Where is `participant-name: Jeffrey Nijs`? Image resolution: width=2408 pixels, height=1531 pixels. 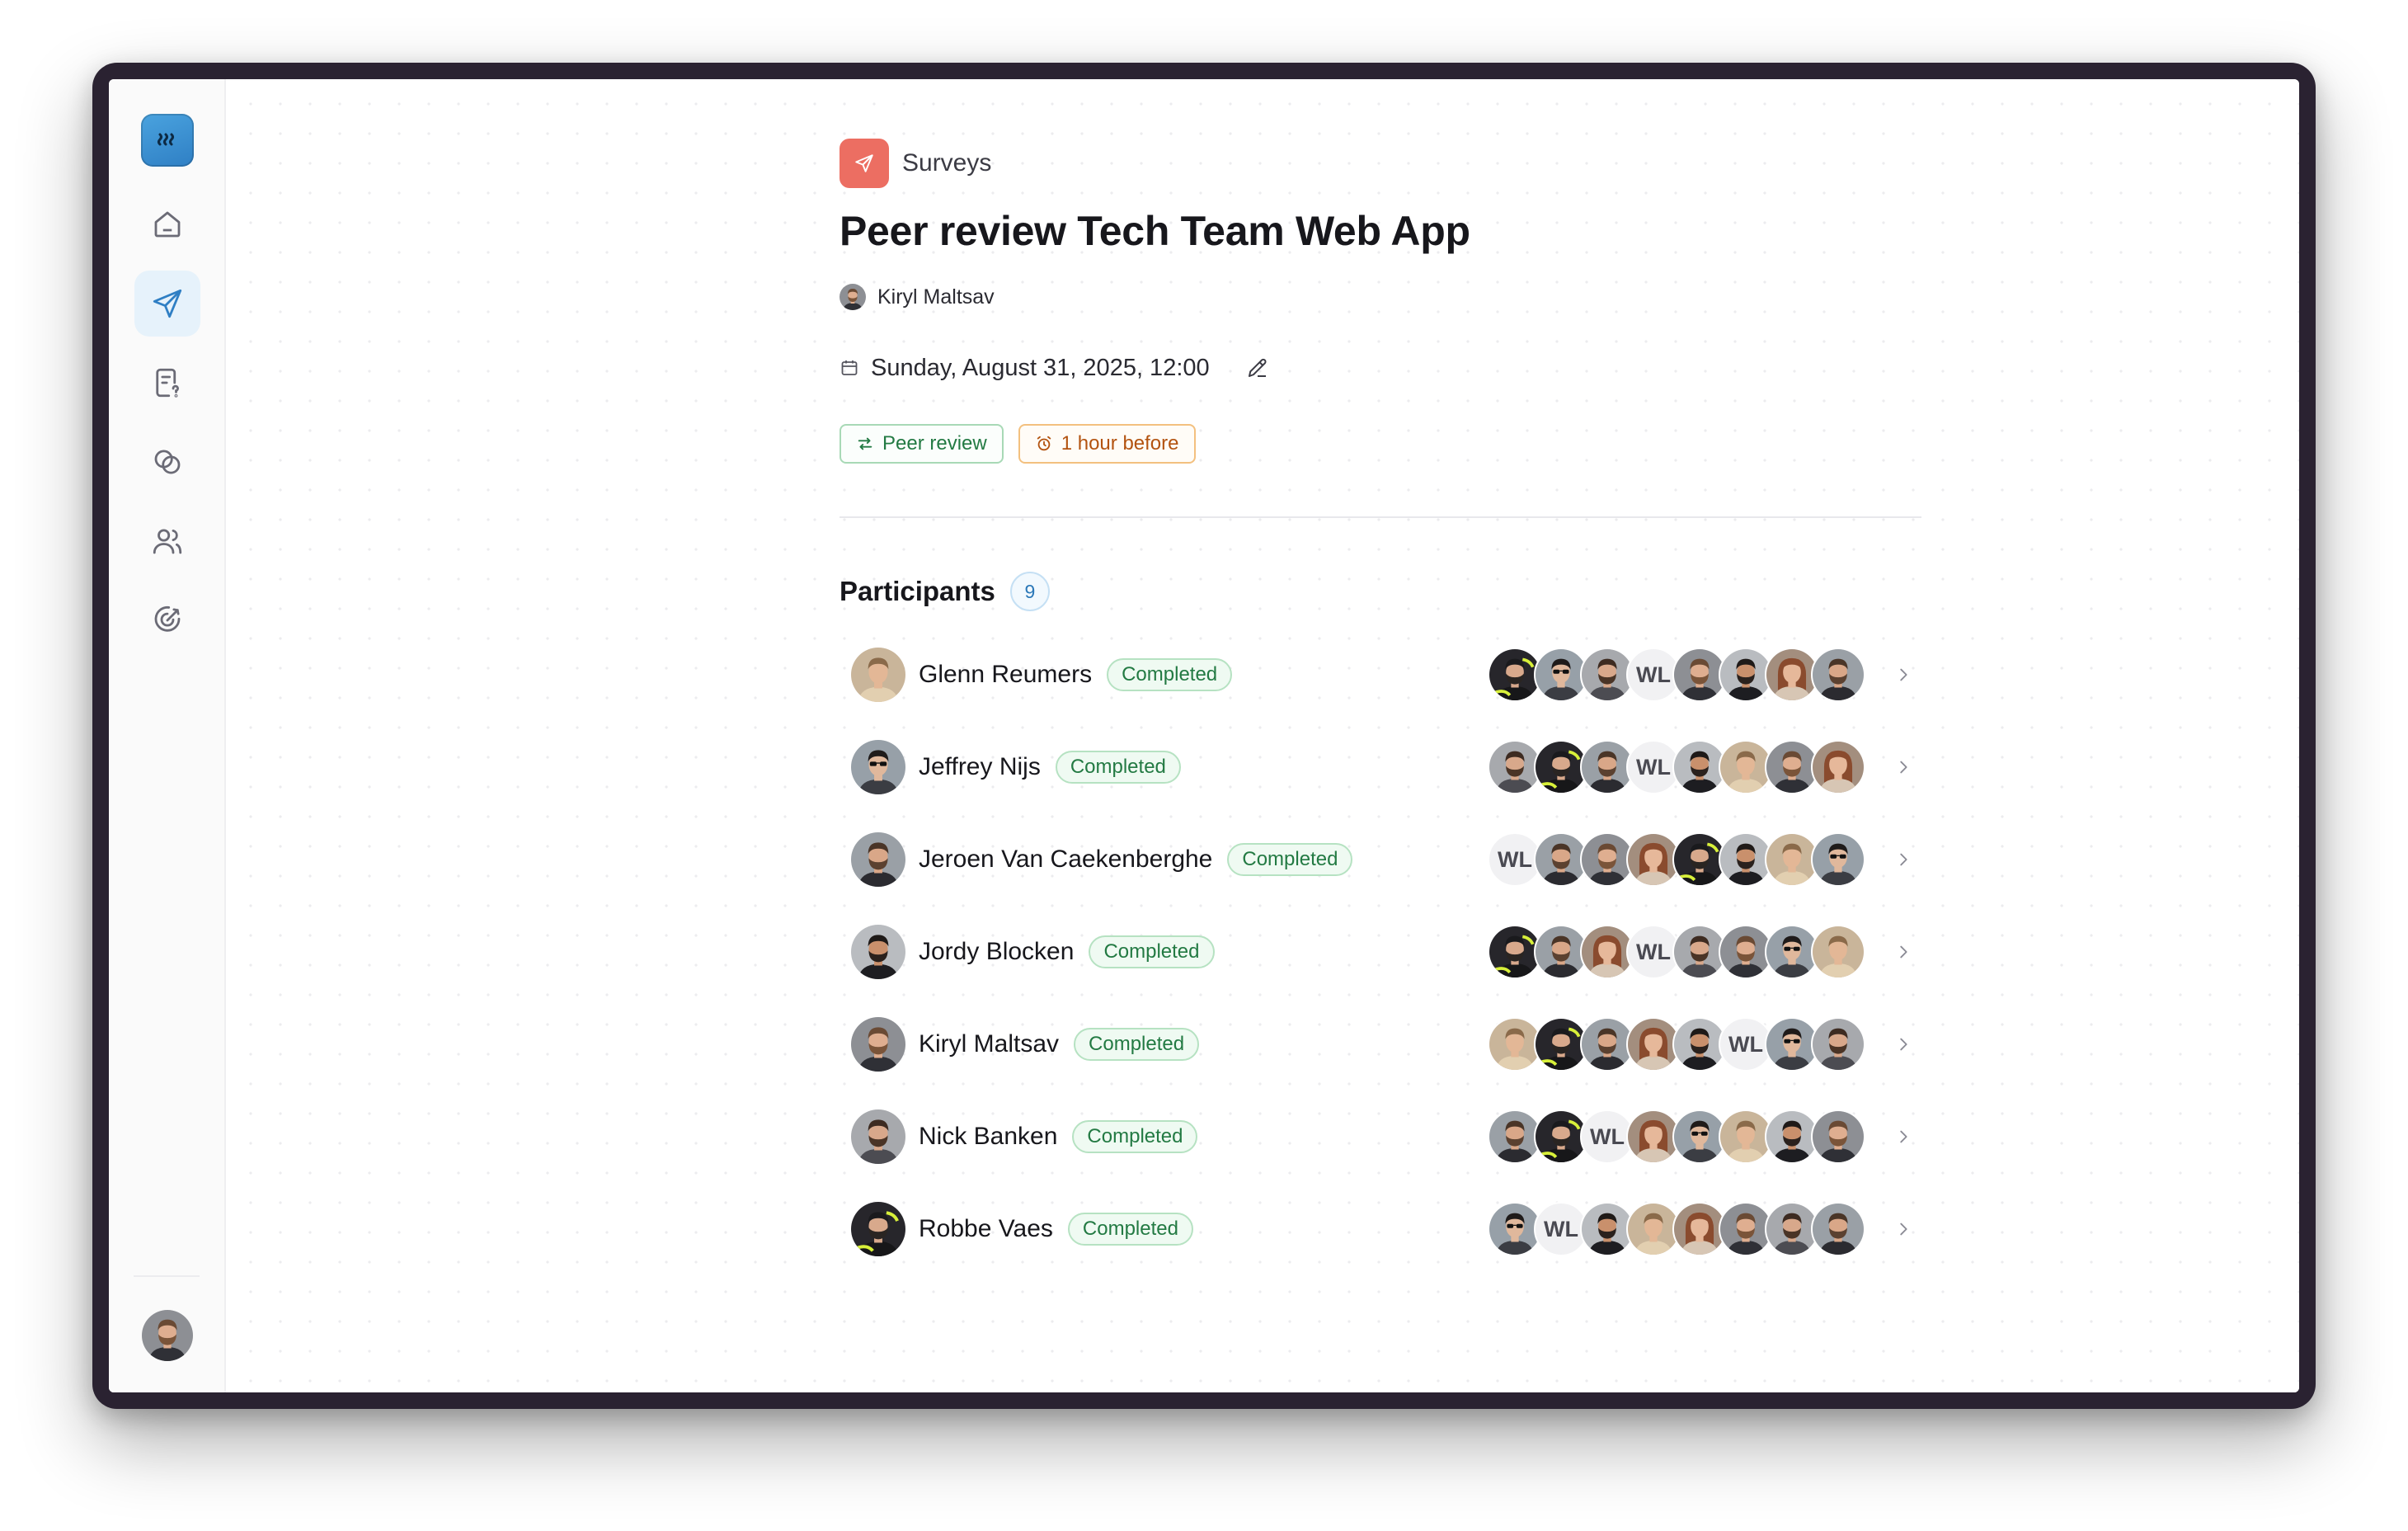
participant-name: Jeffrey Nijs is located at coordinates (980, 766).